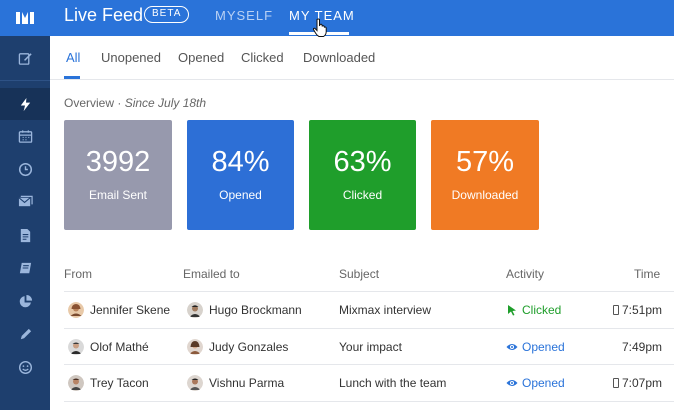  What do you see at coordinates (385, 310) in the screenshot?
I see `email-subject: Mixmax interview` at bounding box center [385, 310].